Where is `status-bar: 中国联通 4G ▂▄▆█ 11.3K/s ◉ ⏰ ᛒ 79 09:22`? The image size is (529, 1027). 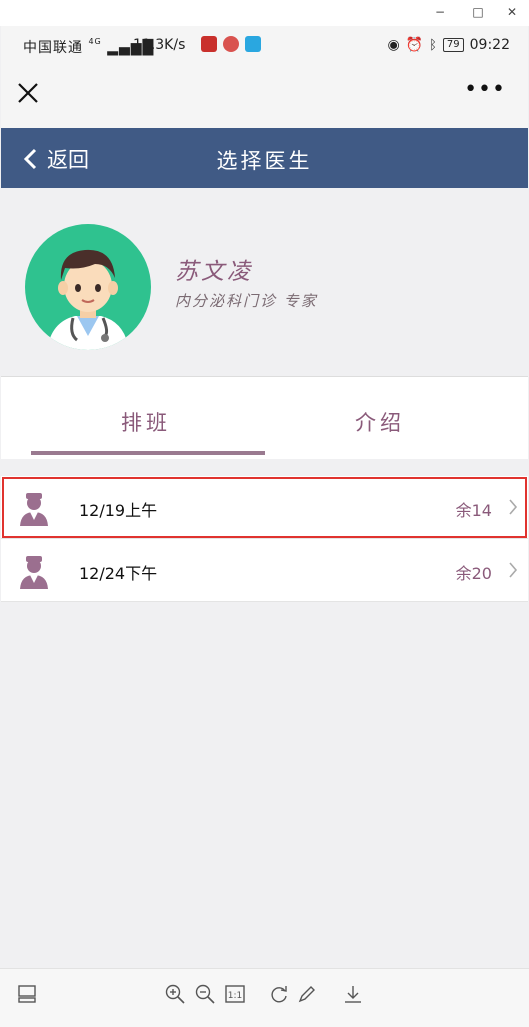
status-bar: 中国联通 4G ▂▄▆█ 11.3K/s ◉ ⏰ ᛒ 79 09:22 is located at coordinates (264, 46).